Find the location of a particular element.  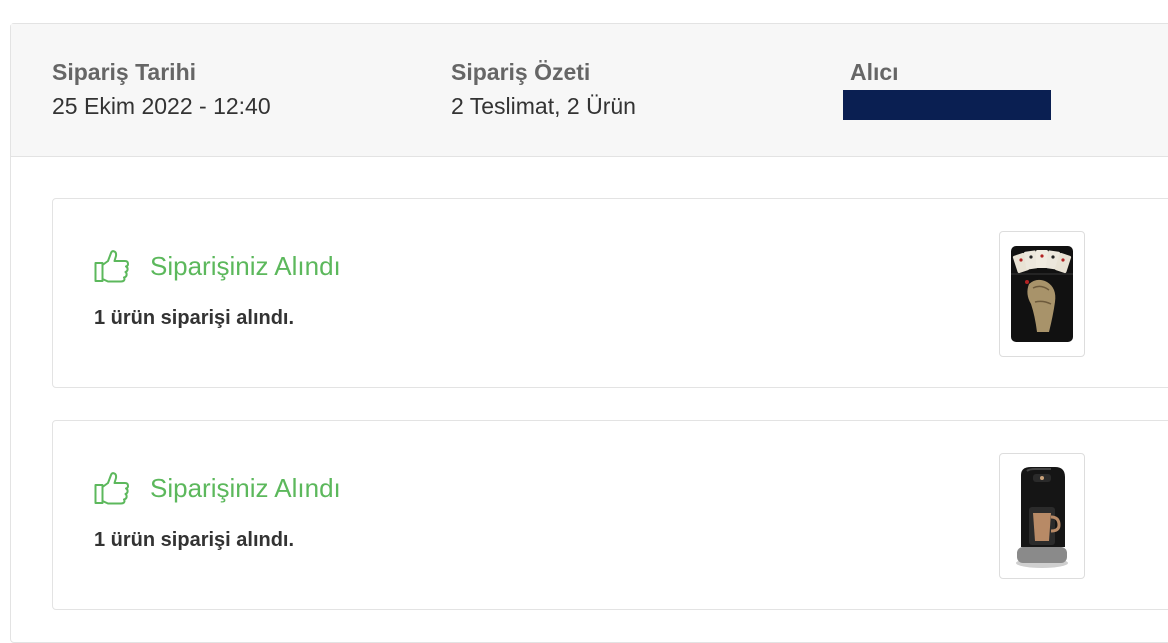

order-summary-value: 2 Teslimat, 2 Ürün is located at coordinates (543, 106).